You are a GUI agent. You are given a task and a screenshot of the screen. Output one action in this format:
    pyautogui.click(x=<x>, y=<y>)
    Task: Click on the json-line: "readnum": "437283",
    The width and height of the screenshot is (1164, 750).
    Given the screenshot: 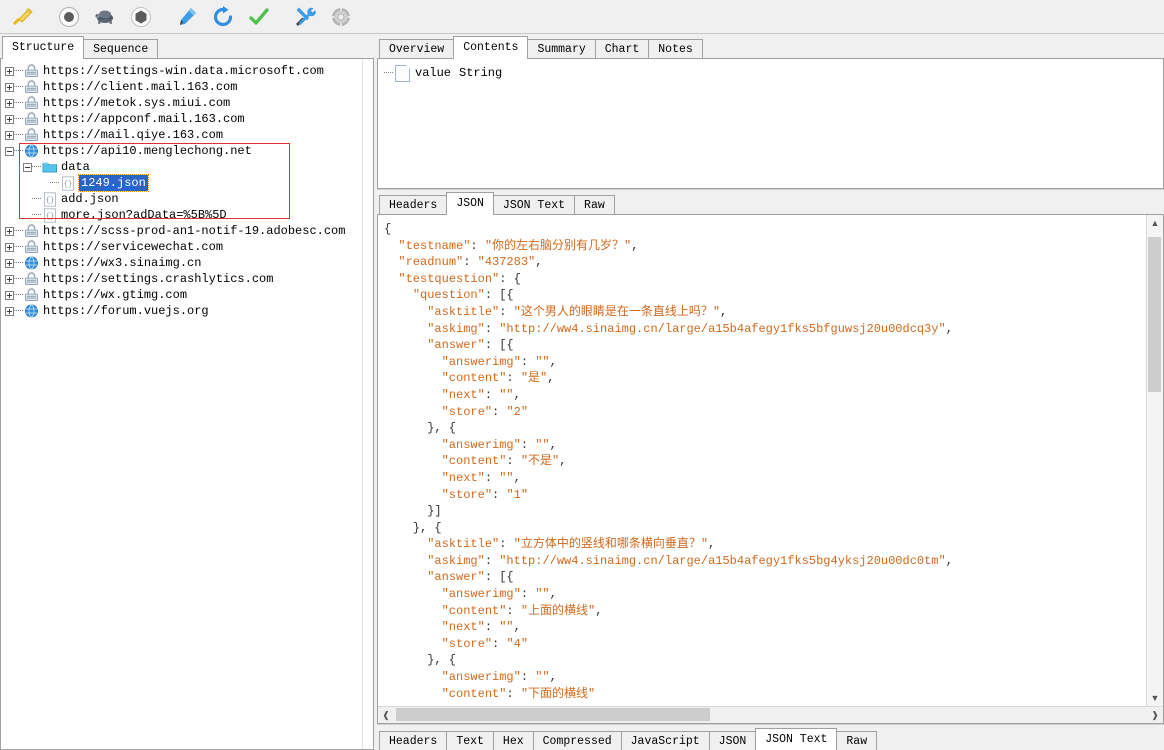 What is the action you would take?
    pyautogui.click(x=470, y=262)
    